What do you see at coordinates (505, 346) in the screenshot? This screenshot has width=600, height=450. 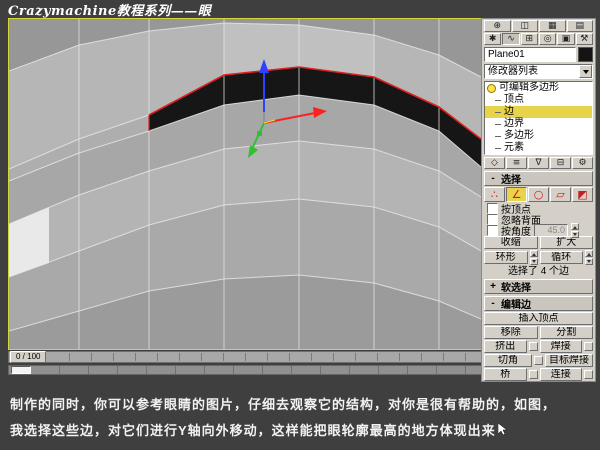 I see `extrude-button: 挤出` at bounding box center [505, 346].